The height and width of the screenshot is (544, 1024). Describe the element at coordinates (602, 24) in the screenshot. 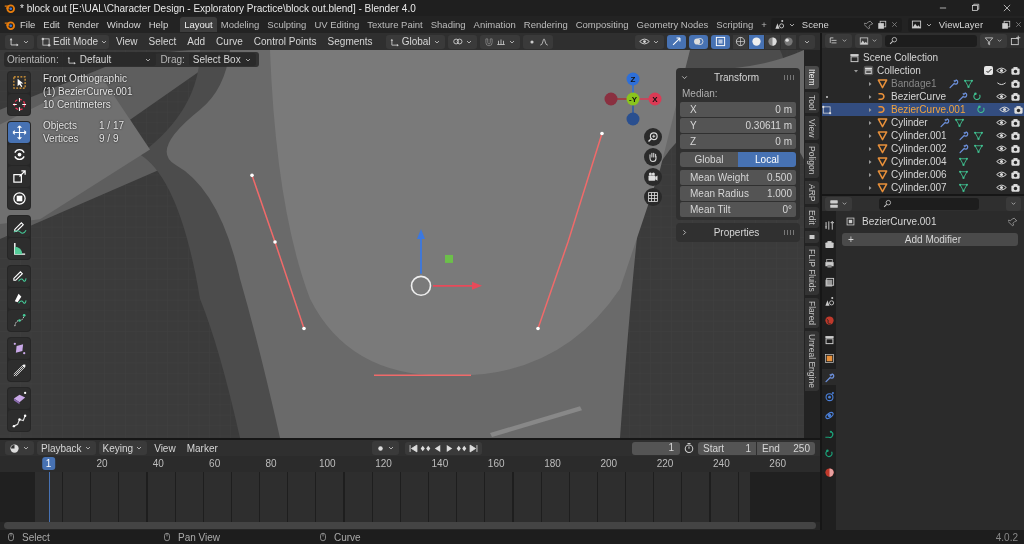

I see `workspace-tab: Compositing` at that location.